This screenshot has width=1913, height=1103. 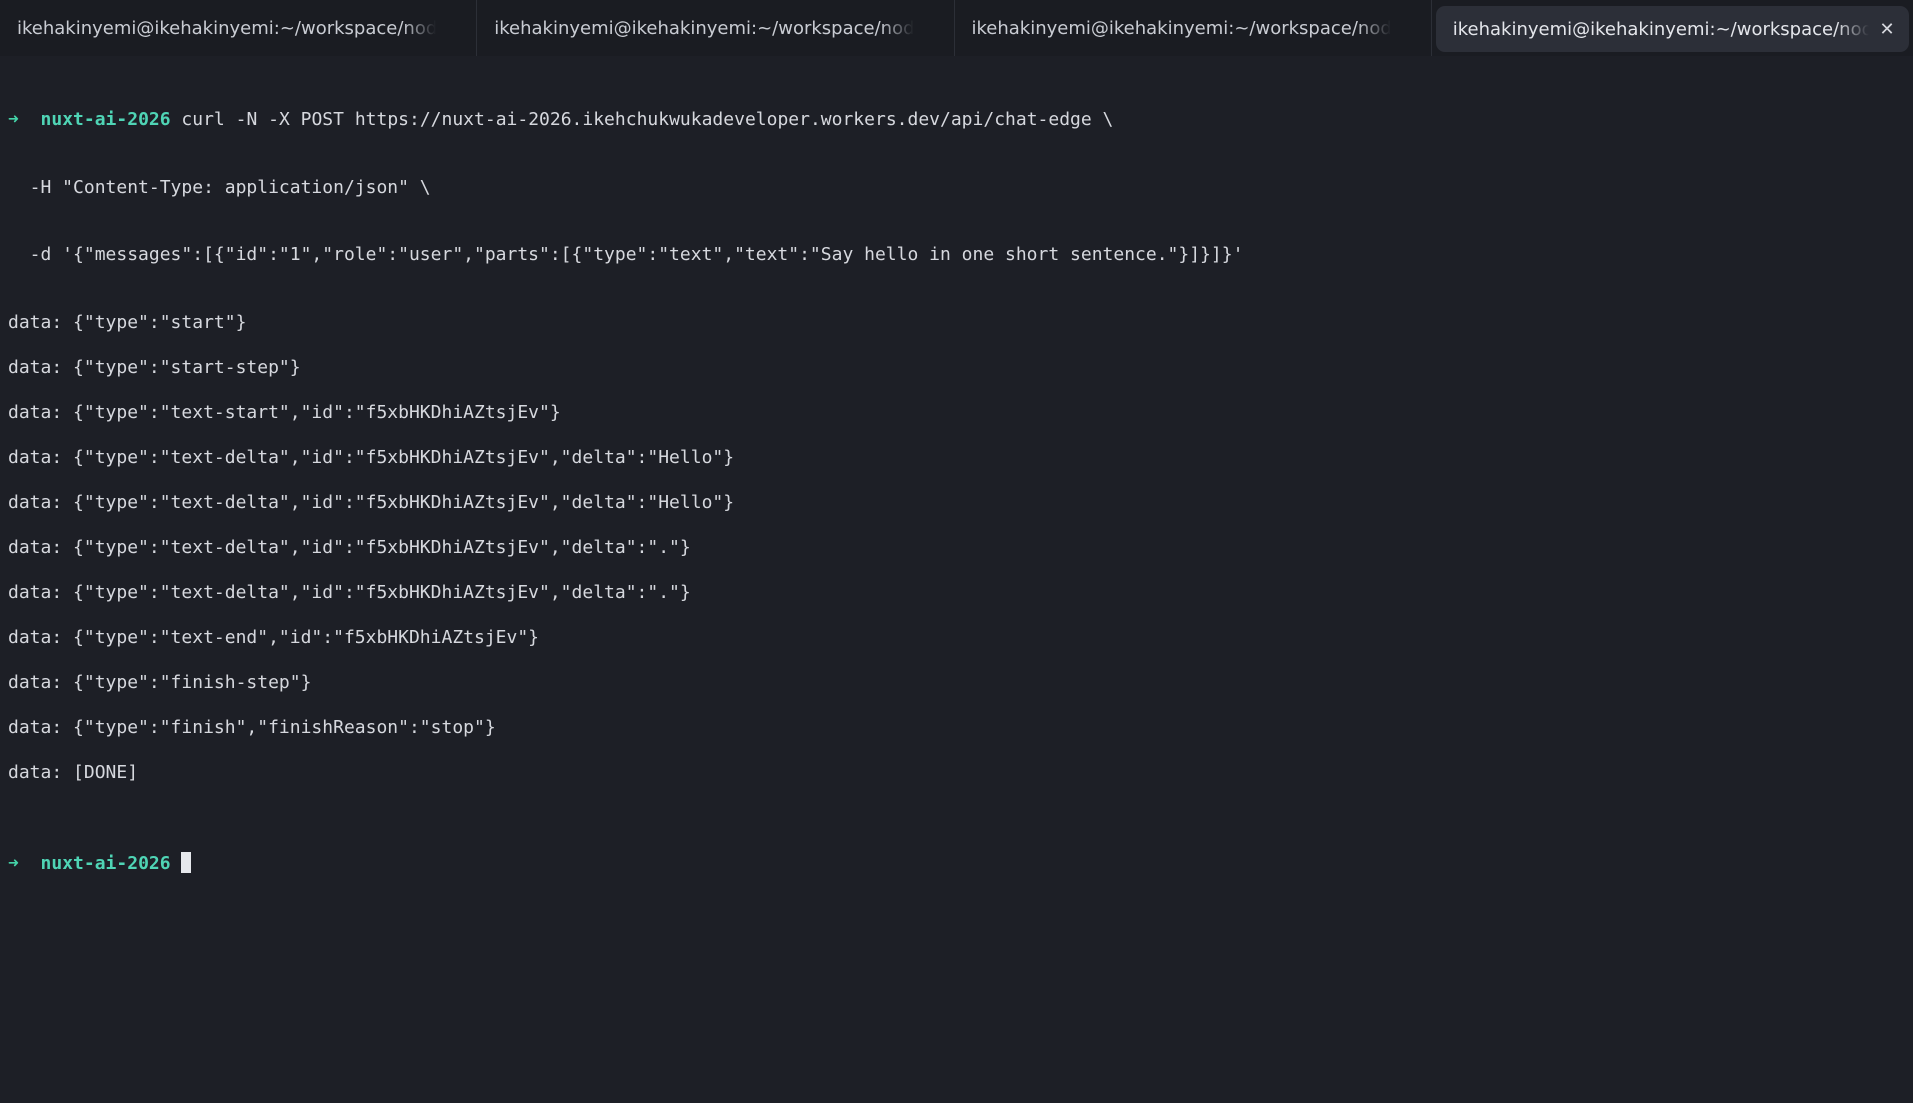 What do you see at coordinates (186, 862) in the screenshot?
I see `text-cursor` at bounding box center [186, 862].